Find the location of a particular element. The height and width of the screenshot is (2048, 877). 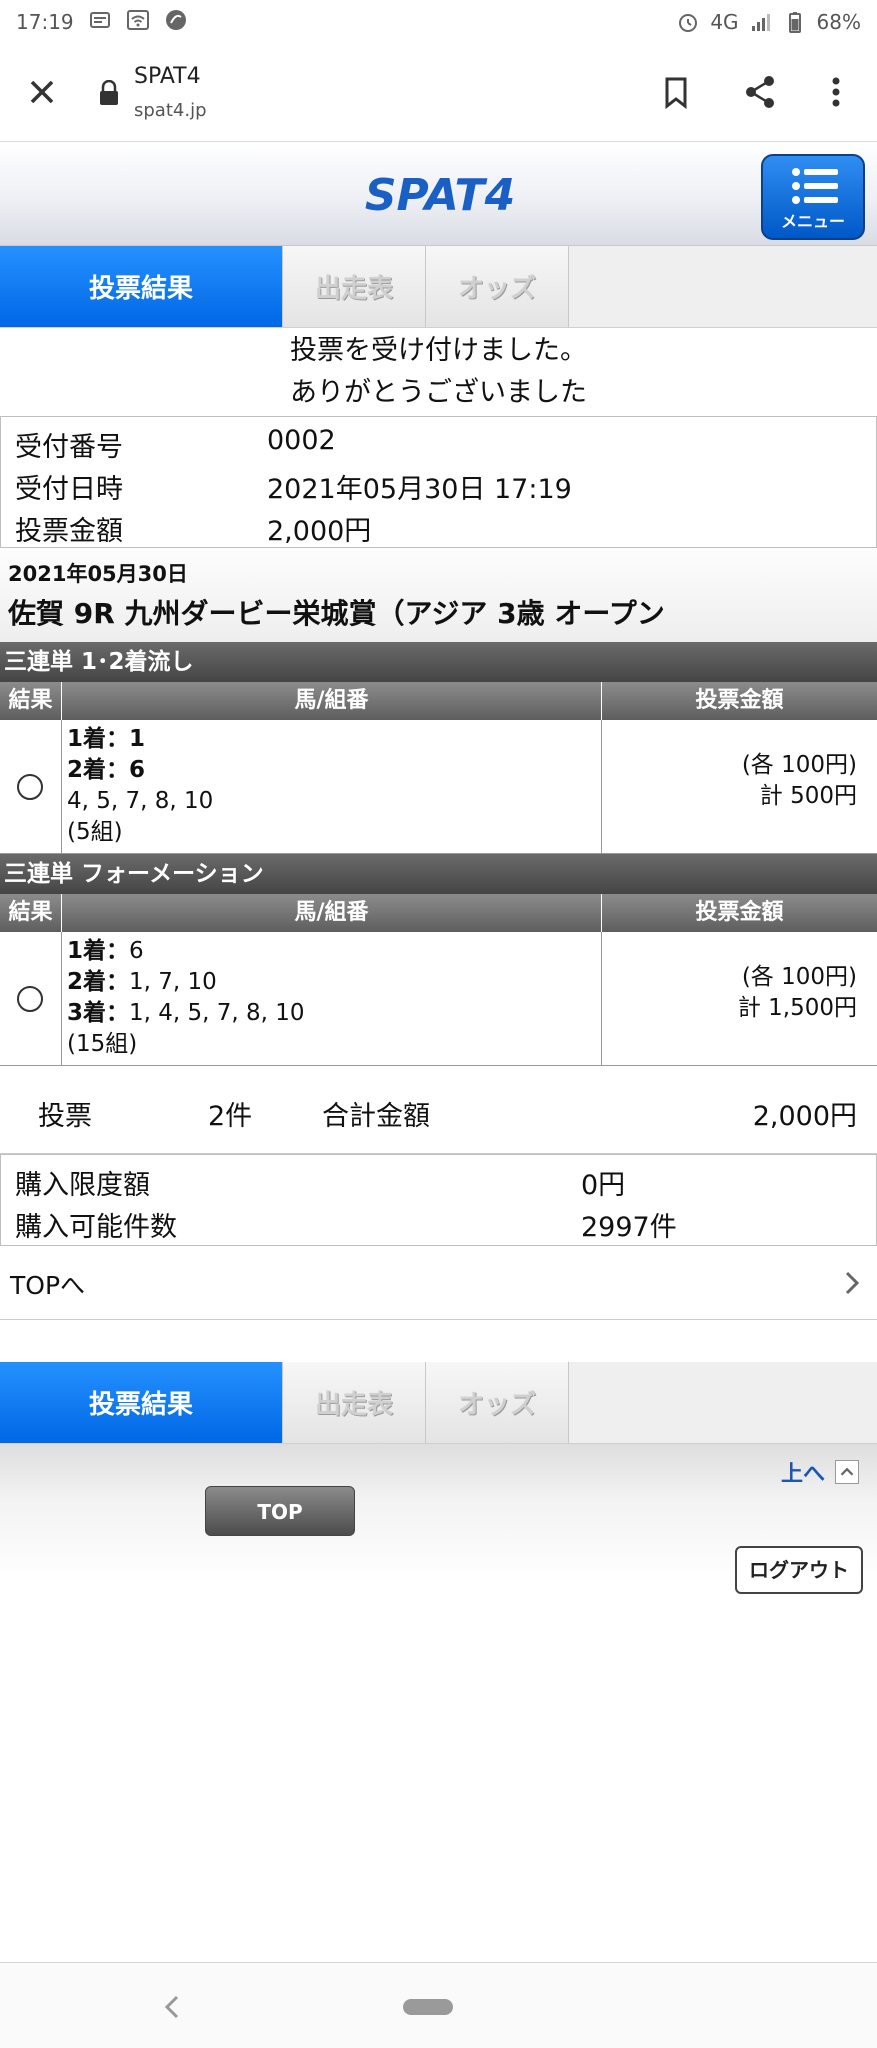

combo-count: (5組) is located at coordinates (95, 832).